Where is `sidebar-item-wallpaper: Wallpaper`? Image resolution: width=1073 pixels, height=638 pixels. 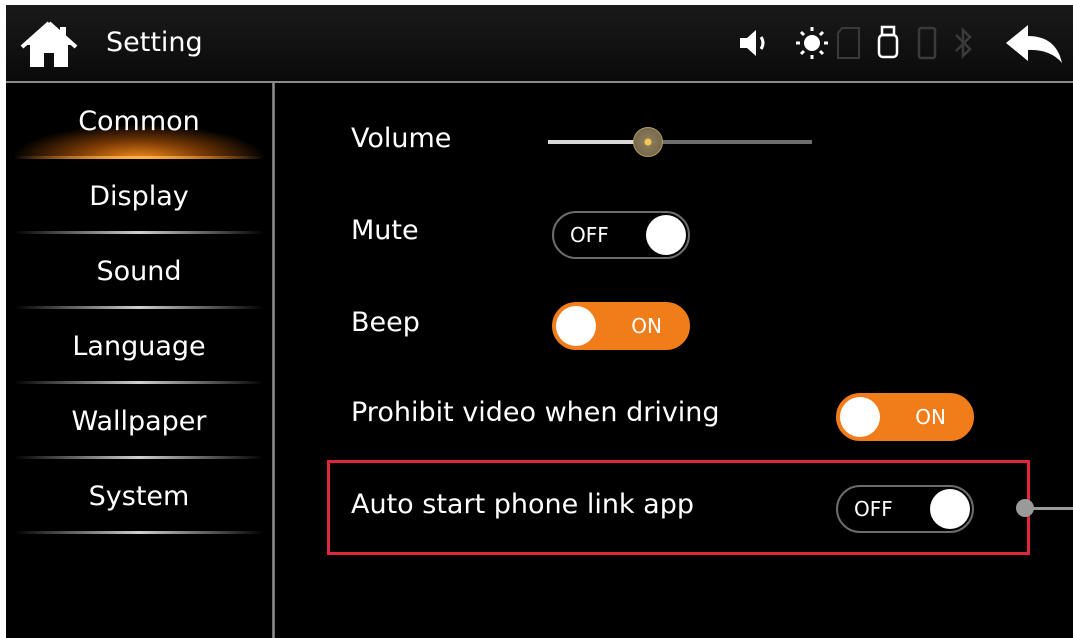
sidebar-item-wallpaper: Wallpaper is located at coordinates (139, 422).